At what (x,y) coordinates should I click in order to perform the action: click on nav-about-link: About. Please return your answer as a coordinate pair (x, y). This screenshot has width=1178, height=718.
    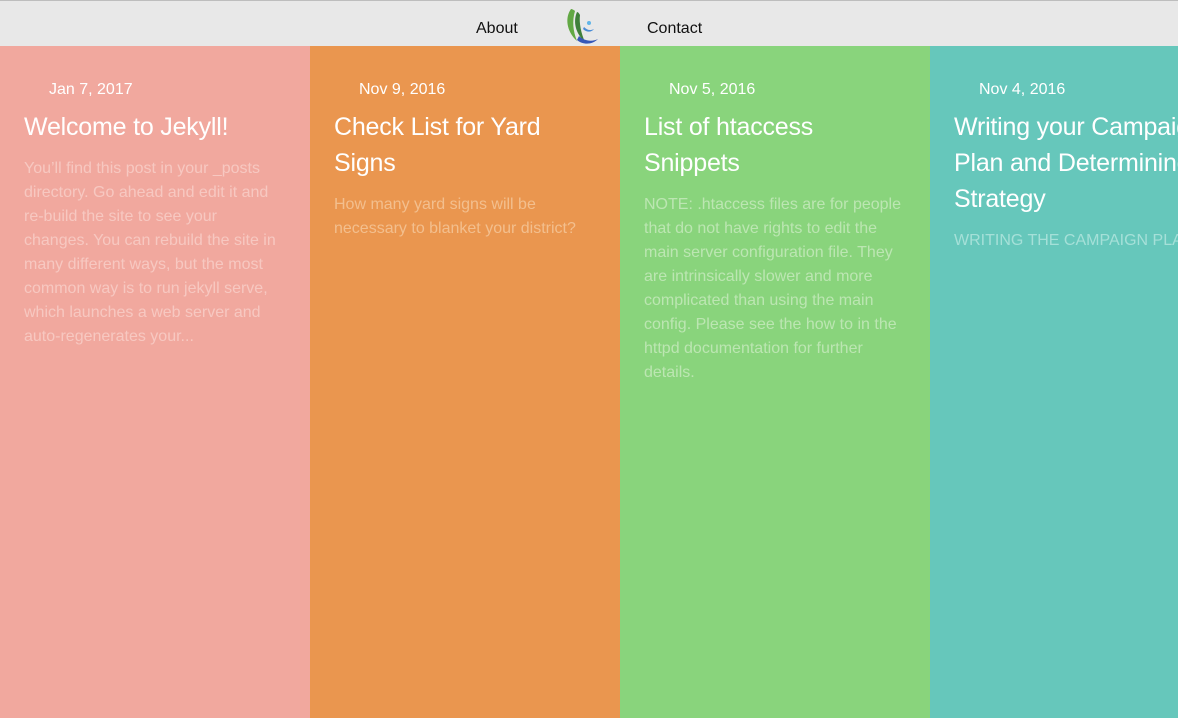
    Looking at the image, I should click on (497, 29).